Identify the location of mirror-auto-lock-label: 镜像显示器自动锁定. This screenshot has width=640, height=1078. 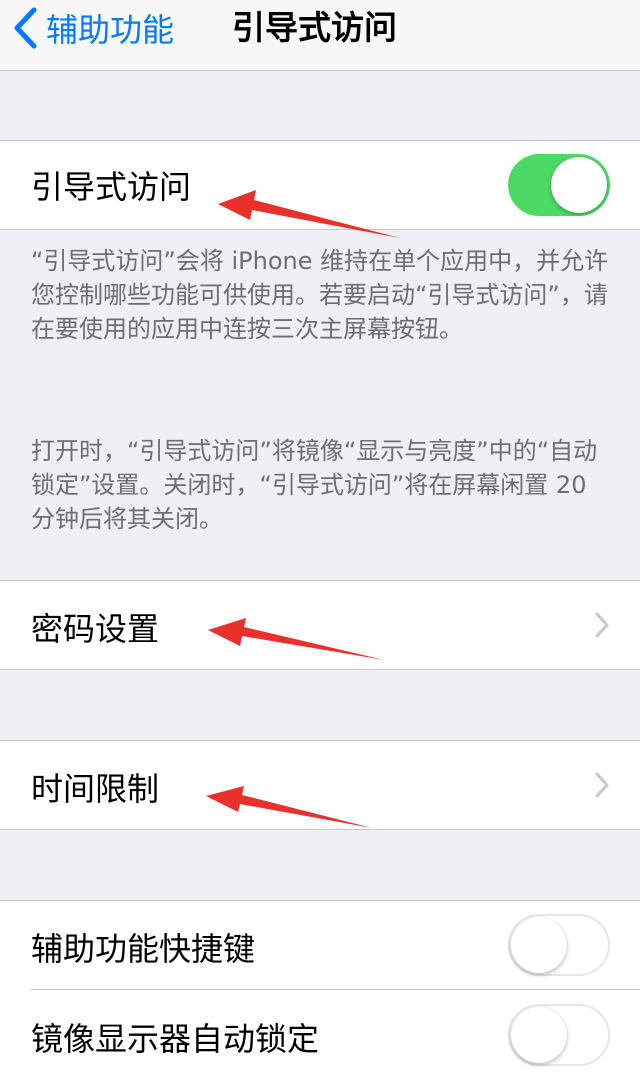
(175, 1039).